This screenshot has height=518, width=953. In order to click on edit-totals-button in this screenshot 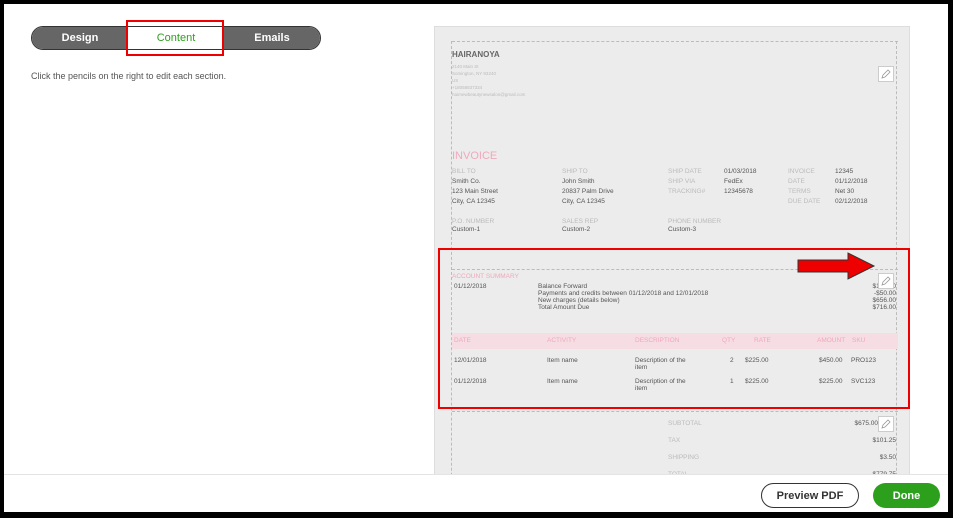, I will do `click(886, 424)`.